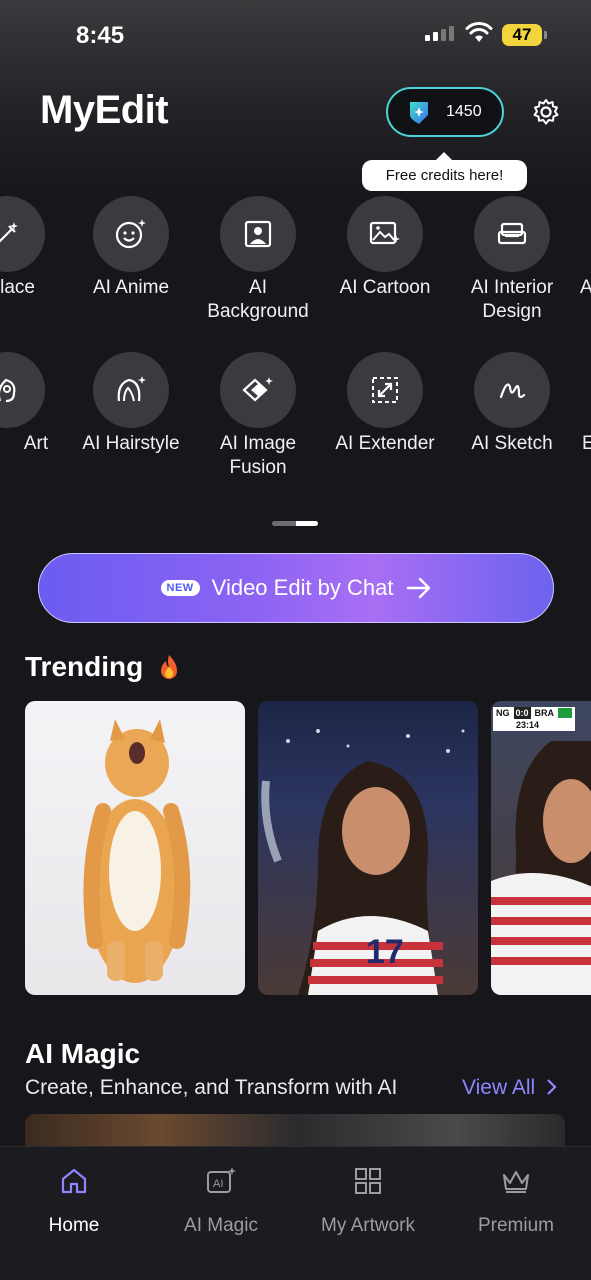 The width and height of the screenshot is (591, 1280). I want to click on nav-ai-magic: AI AI Magic, so click(221, 1201).